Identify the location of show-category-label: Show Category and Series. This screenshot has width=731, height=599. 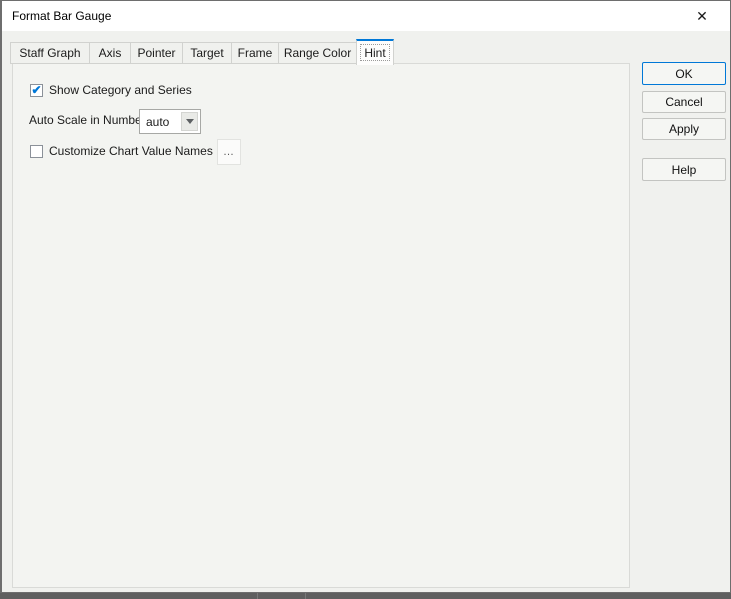
(120, 90).